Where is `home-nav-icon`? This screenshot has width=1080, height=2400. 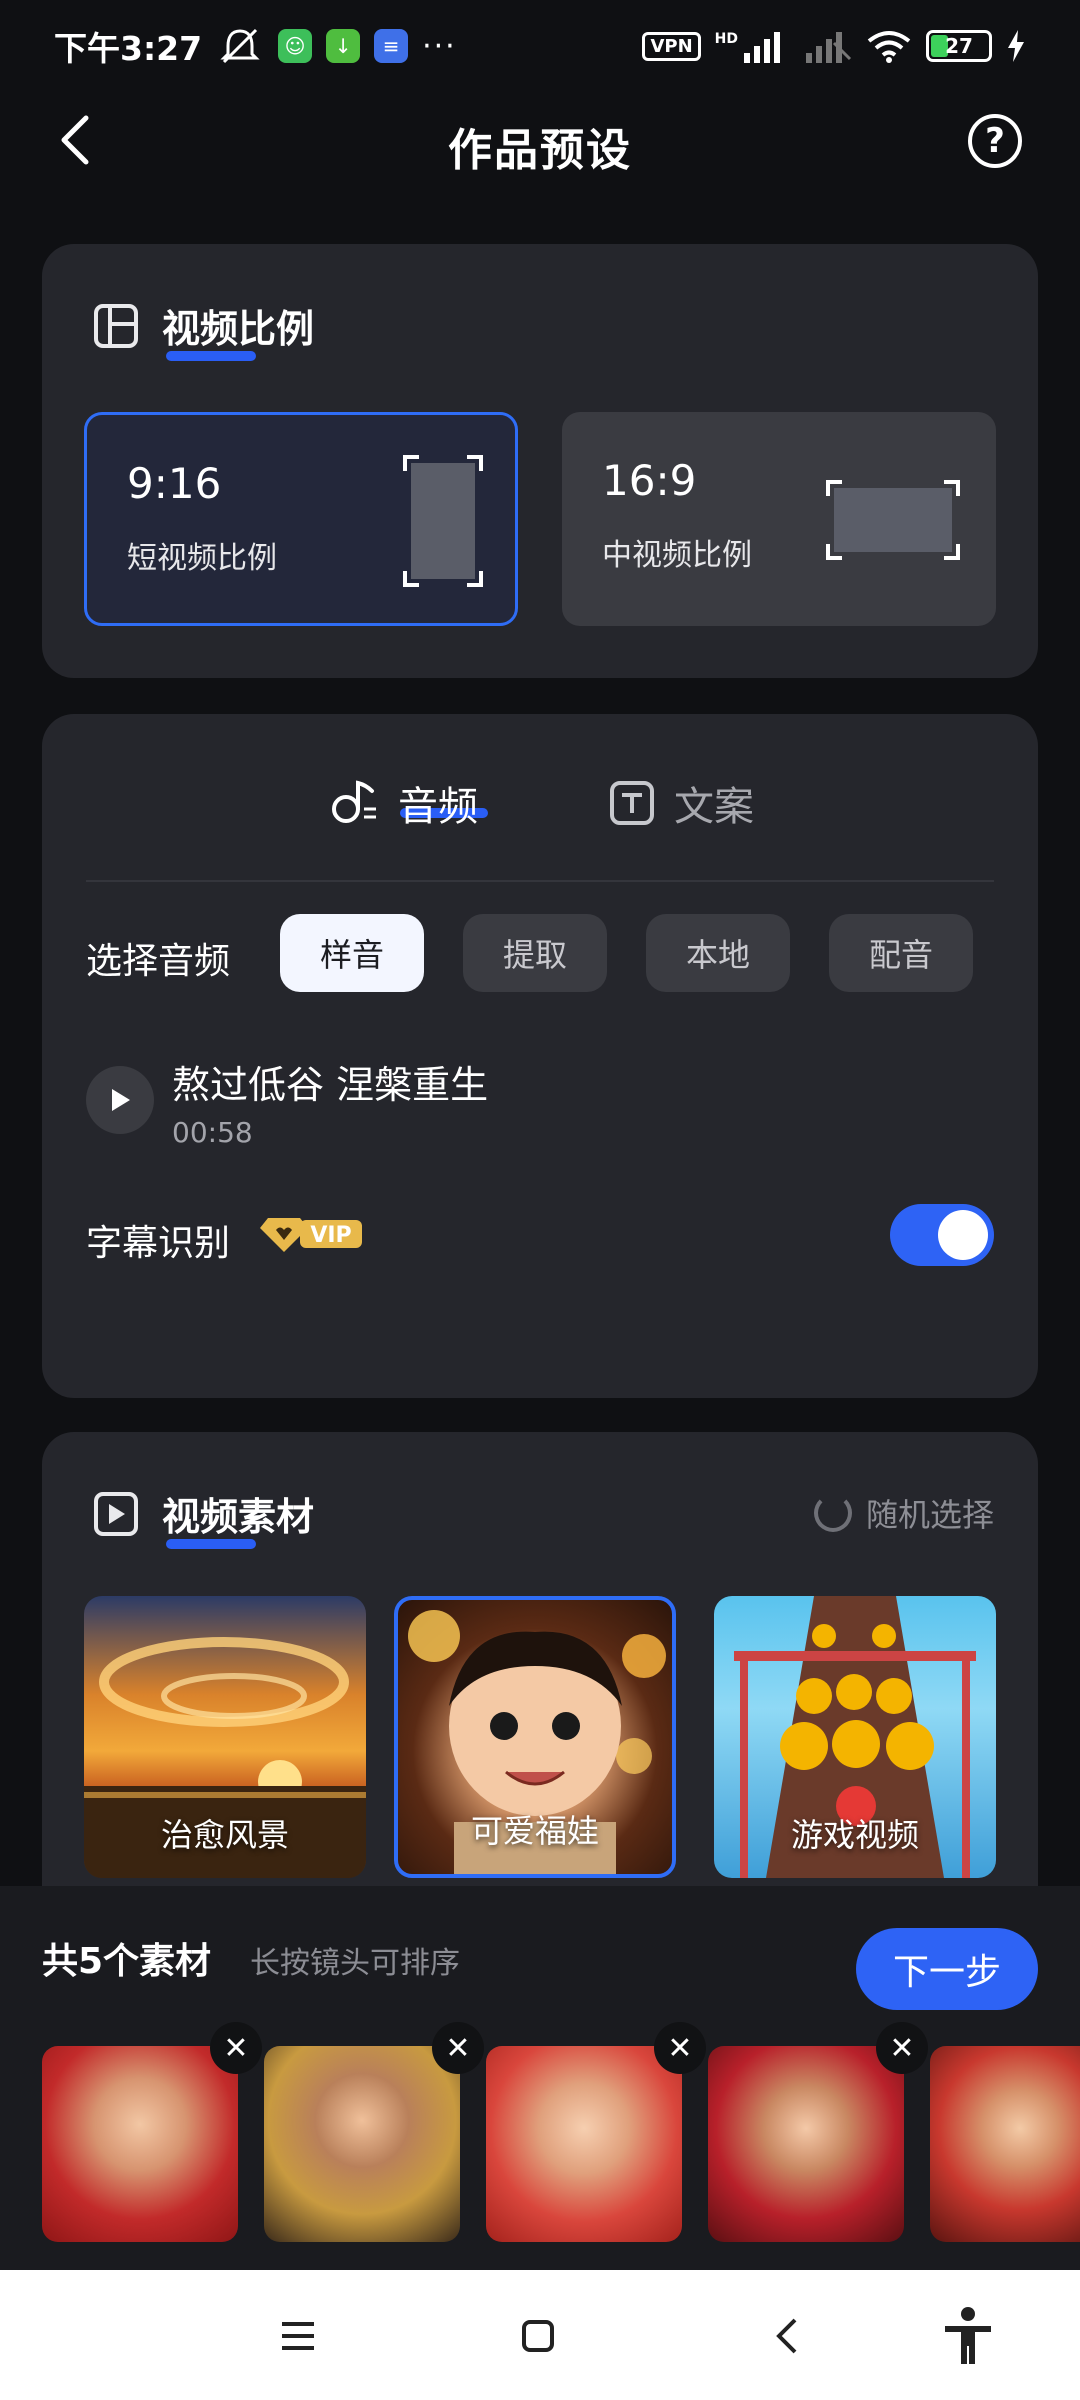 home-nav-icon is located at coordinates (538, 2336).